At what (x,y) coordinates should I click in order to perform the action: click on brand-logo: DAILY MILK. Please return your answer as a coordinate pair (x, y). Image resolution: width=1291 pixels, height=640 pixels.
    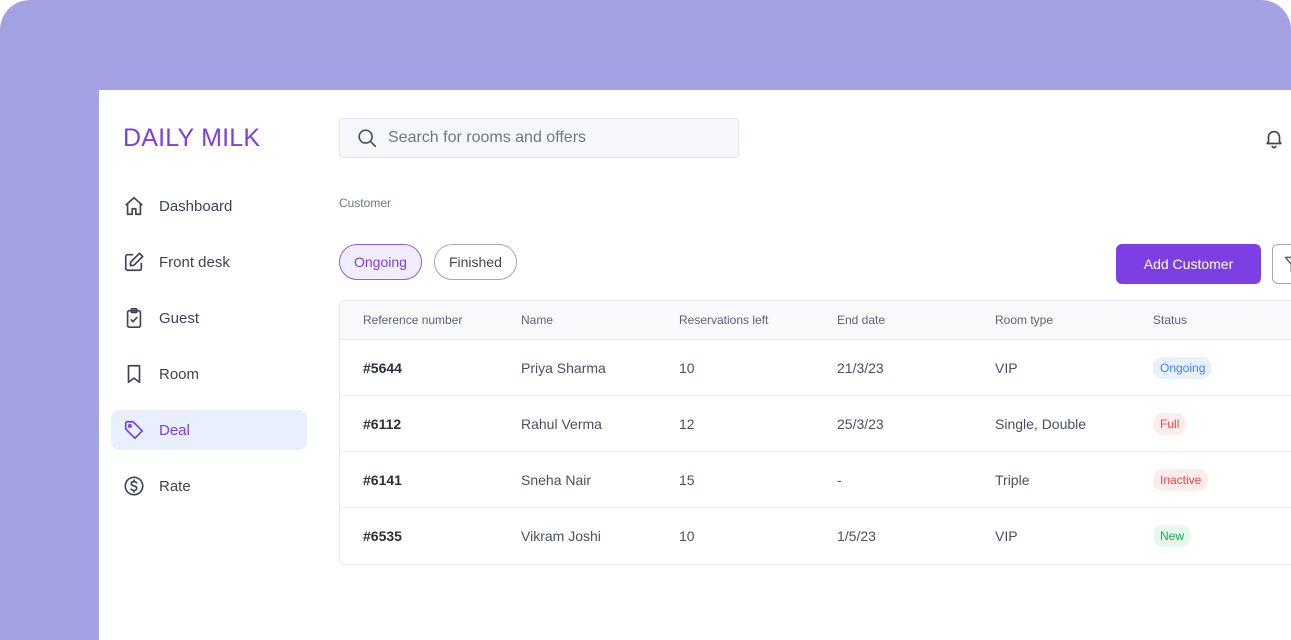
    Looking at the image, I should click on (192, 138).